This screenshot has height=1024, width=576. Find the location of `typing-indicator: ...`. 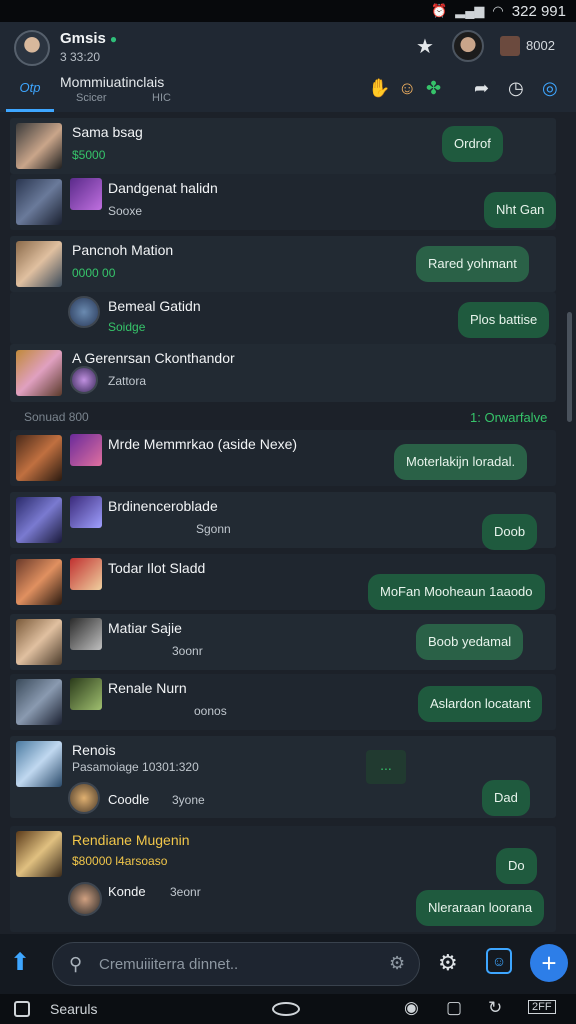

typing-indicator: ... is located at coordinates (386, 767).